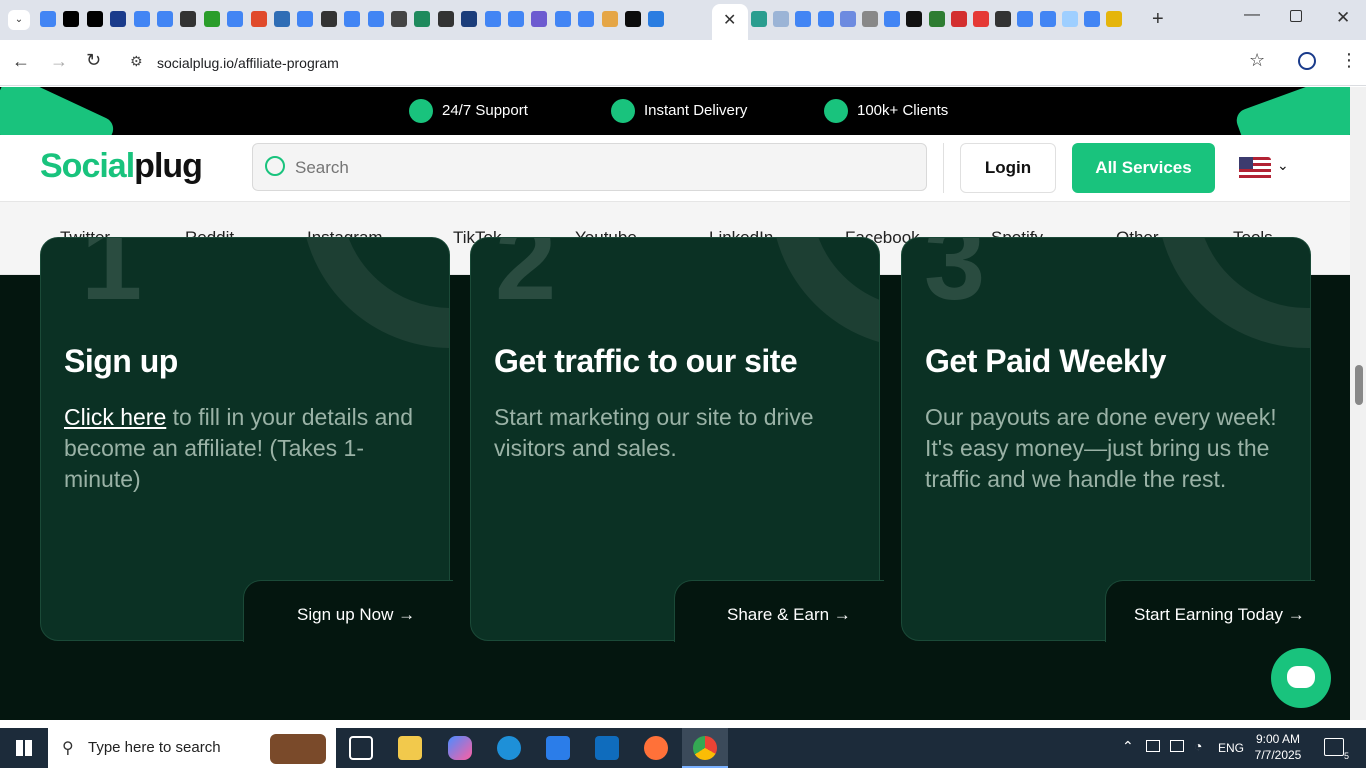 The width and height of the screenshot is (1366, 768). Describe the element at coordinates (24, 748) in the screenshot. I see `windows-start-icon` at that location.